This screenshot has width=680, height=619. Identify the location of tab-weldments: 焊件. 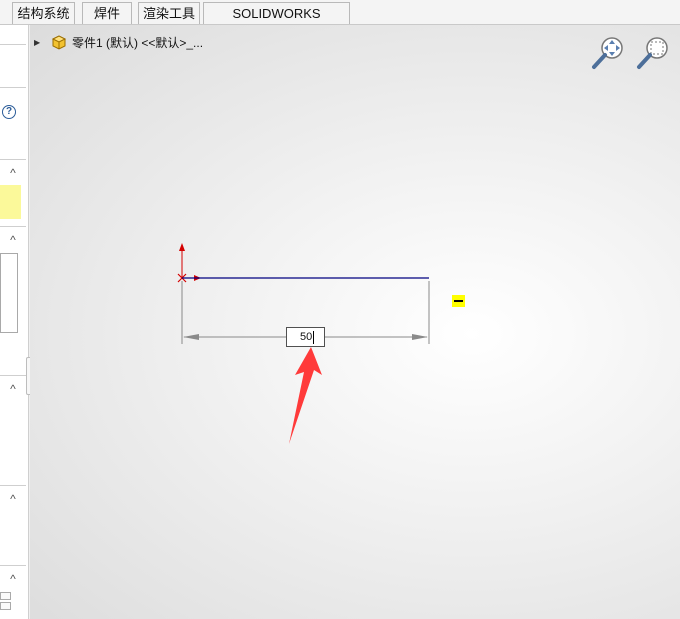
(107, 13).